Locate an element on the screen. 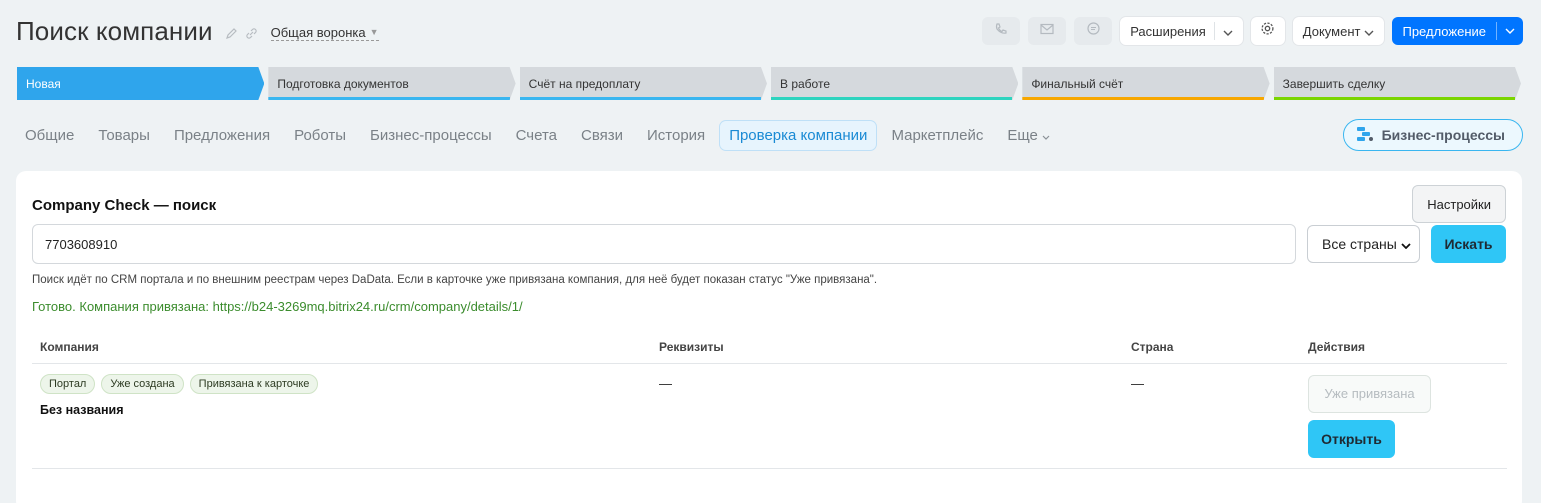 This screenshot has width=1541, height=503. envelope-icon is located at coordinates (1047, 31).